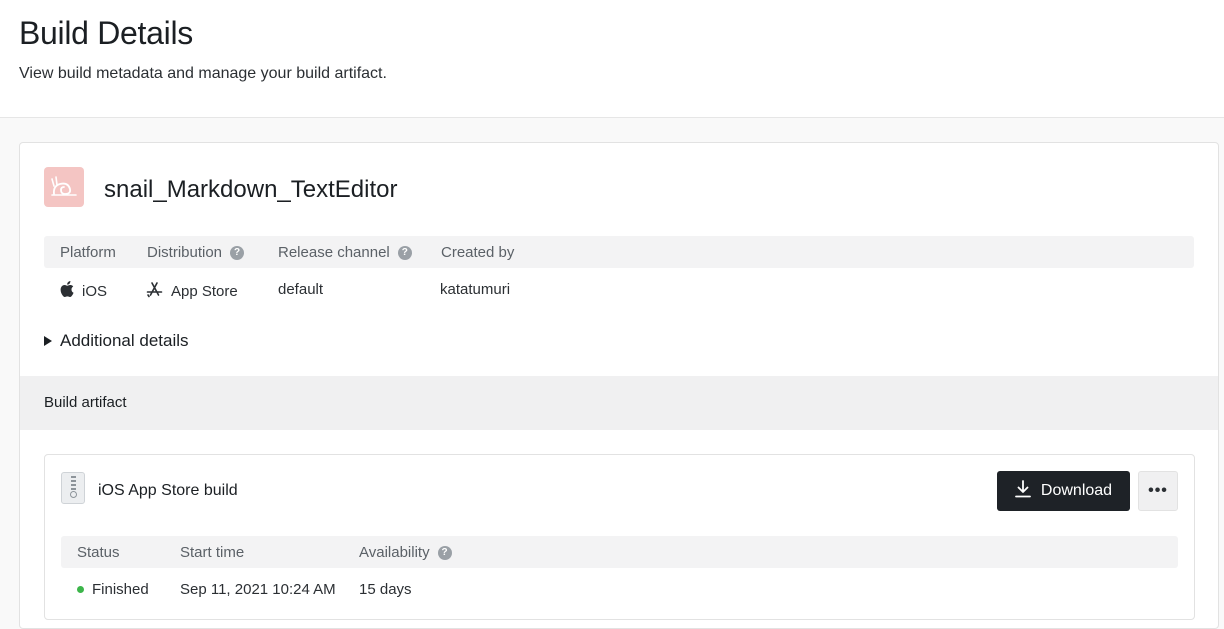  I want to click on col-platform: Platform, so click(88, 252).